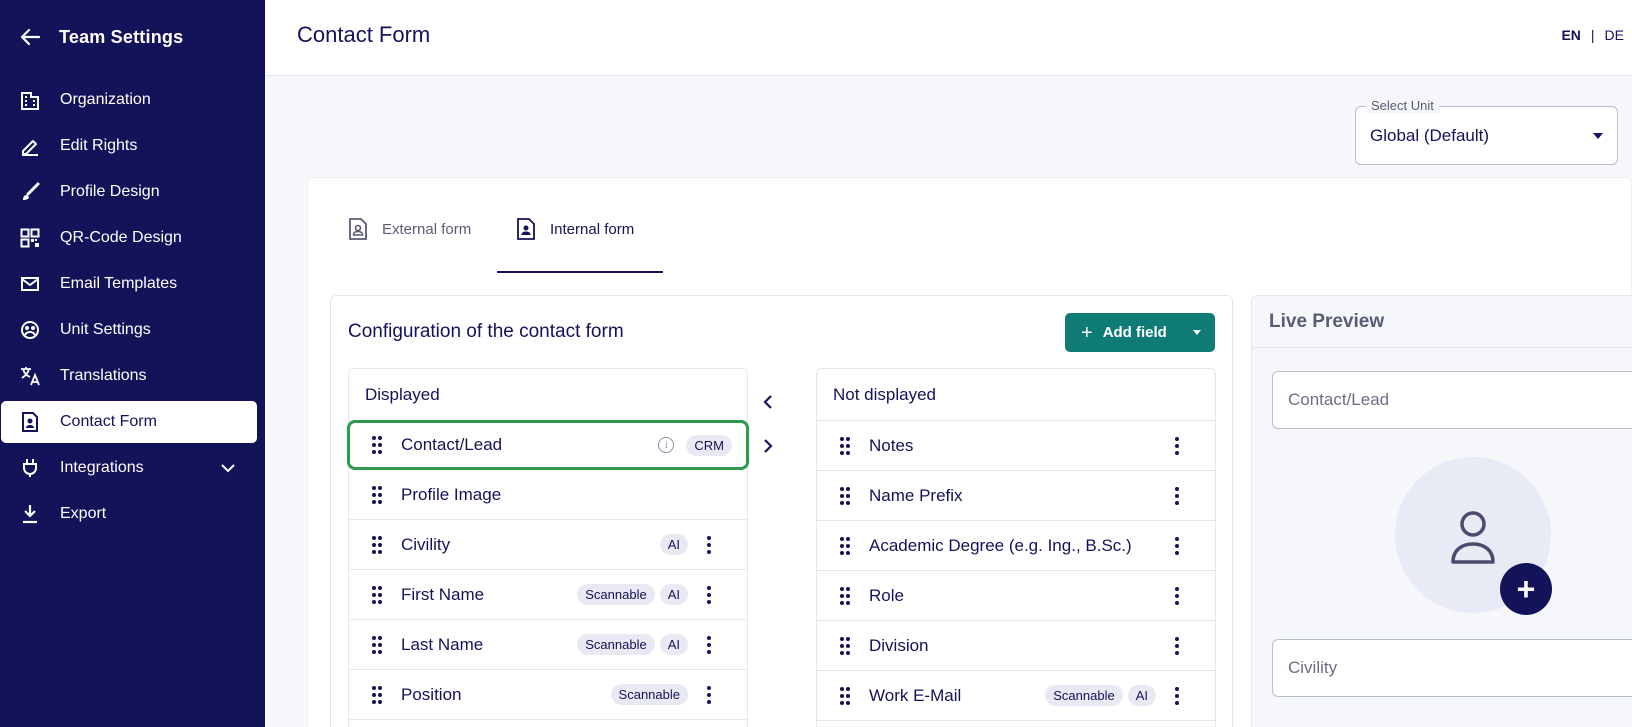 The image size is (1632, 727). What do you see at coordinates (580, 272) in the screenshot?
I see `active-tab-indicator` at bounding box center [580, 272].